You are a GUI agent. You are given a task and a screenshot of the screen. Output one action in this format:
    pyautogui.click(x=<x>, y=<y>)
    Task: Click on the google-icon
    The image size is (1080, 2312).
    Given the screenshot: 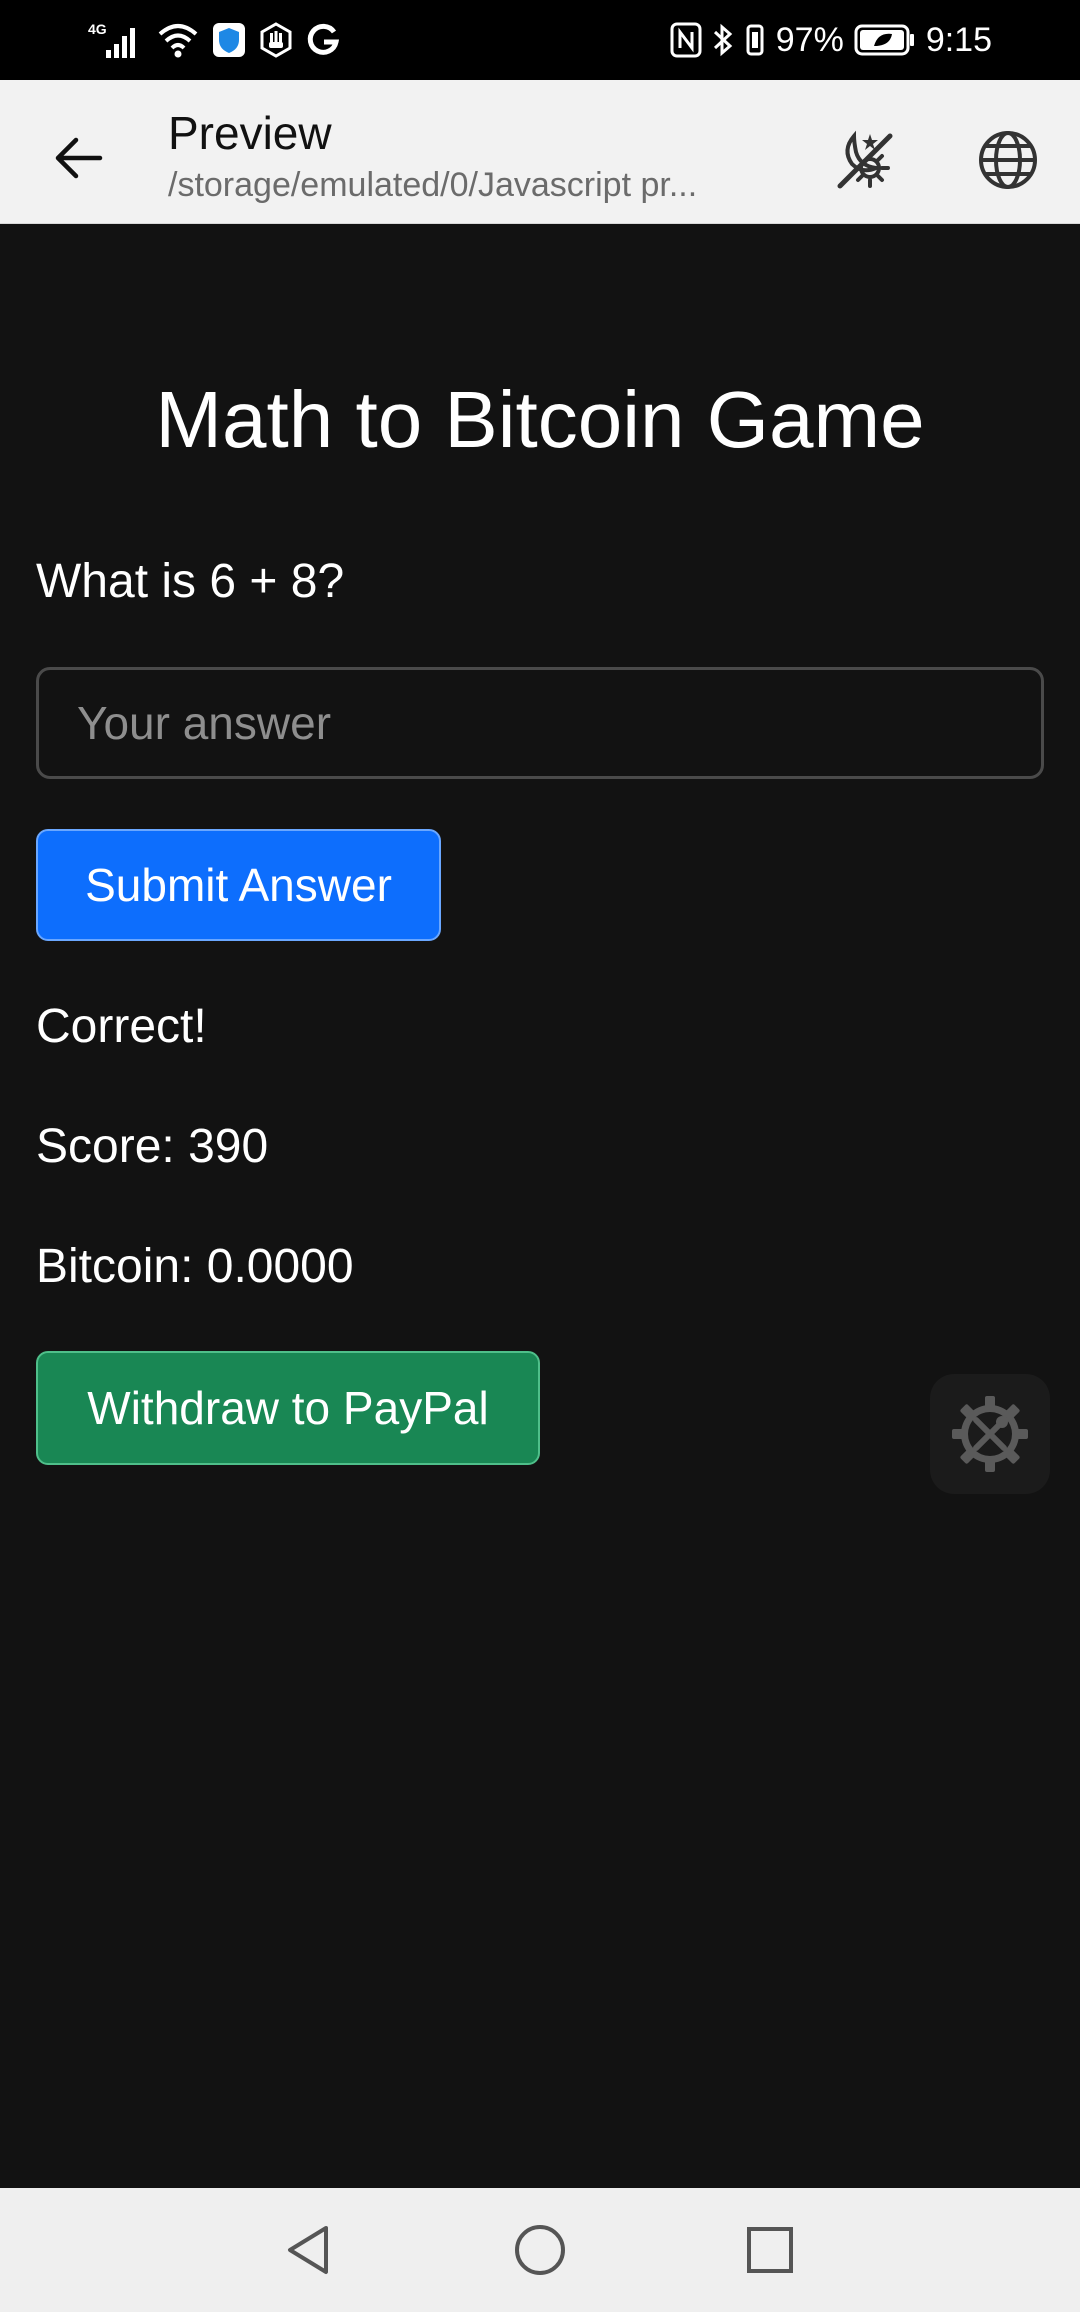 What is the action you would take?
    pyautogui.click(x=323, y=40)
    